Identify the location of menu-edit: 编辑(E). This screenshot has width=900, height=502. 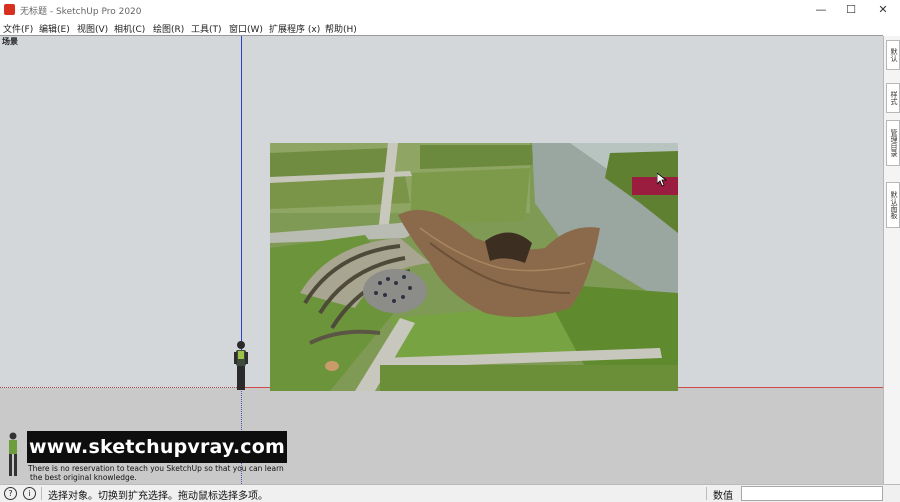
(54, 28).